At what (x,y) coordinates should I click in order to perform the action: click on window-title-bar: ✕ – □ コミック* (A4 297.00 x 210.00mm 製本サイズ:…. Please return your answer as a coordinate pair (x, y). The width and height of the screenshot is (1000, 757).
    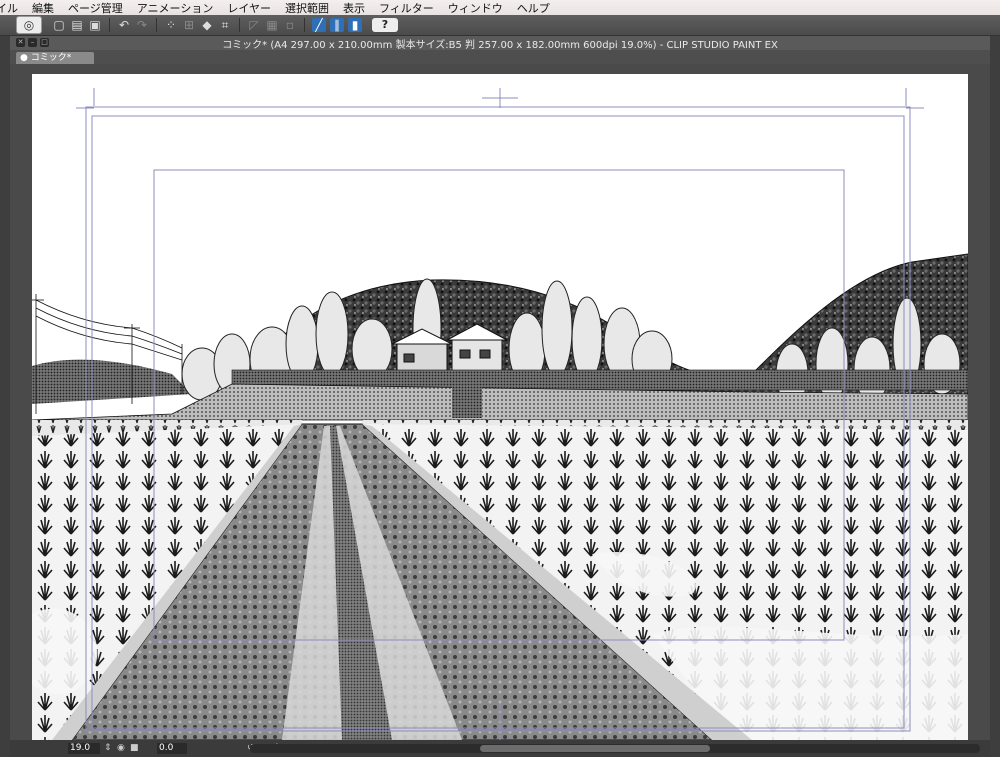
    Looking at the image, I should click on (500, 43).